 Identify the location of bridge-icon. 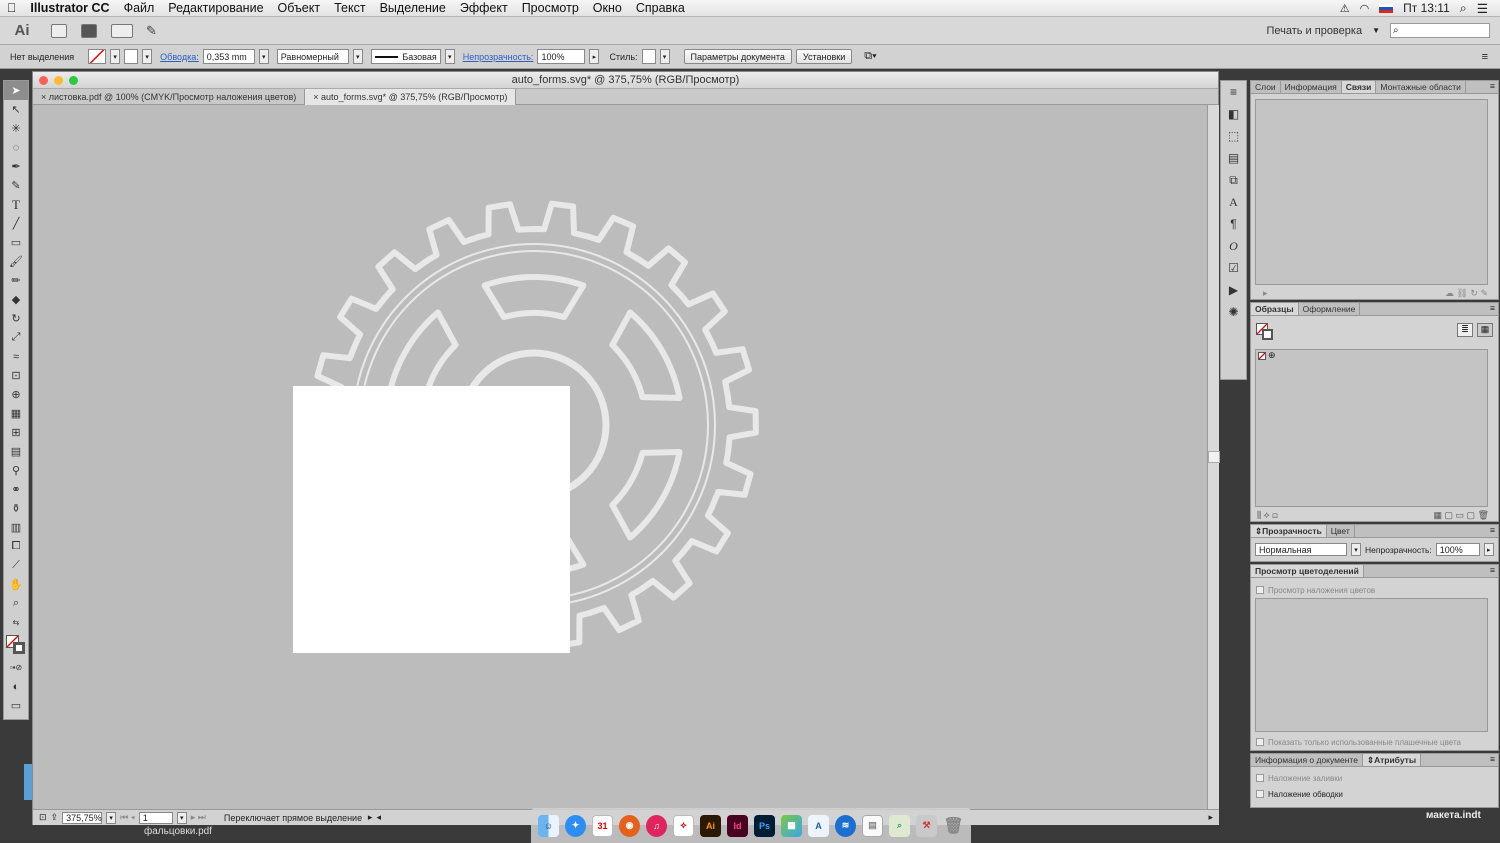
(59, 30).